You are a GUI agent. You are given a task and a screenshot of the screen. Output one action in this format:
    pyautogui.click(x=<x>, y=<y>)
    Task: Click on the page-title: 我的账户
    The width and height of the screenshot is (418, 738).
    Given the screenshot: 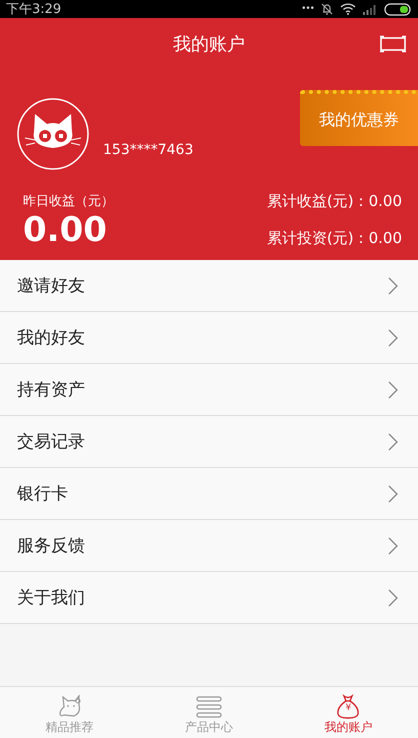 What is the action you would take?
    pyautogui.click(x=209, y=44)
    